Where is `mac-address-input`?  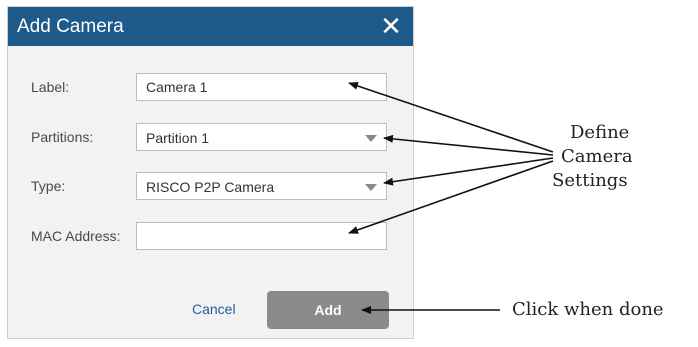
mac-address-input is located at coordinates (261, 236).